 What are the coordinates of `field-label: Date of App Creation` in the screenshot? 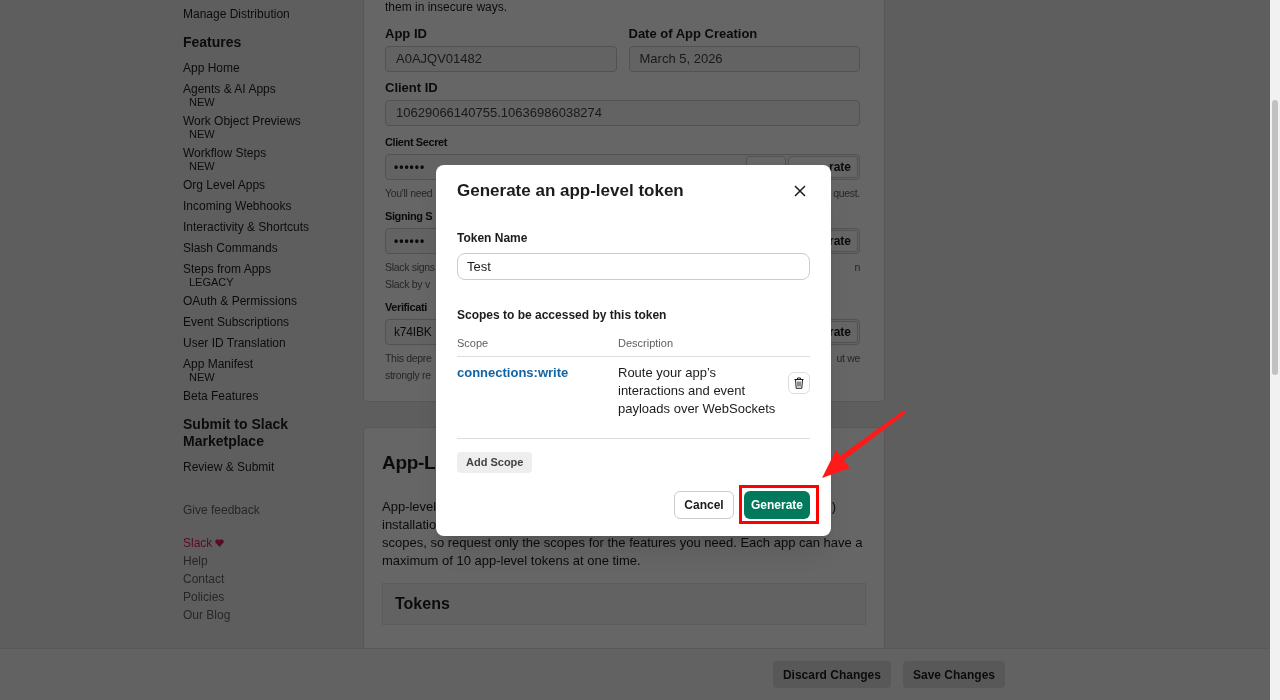 It's located at (693, 34).